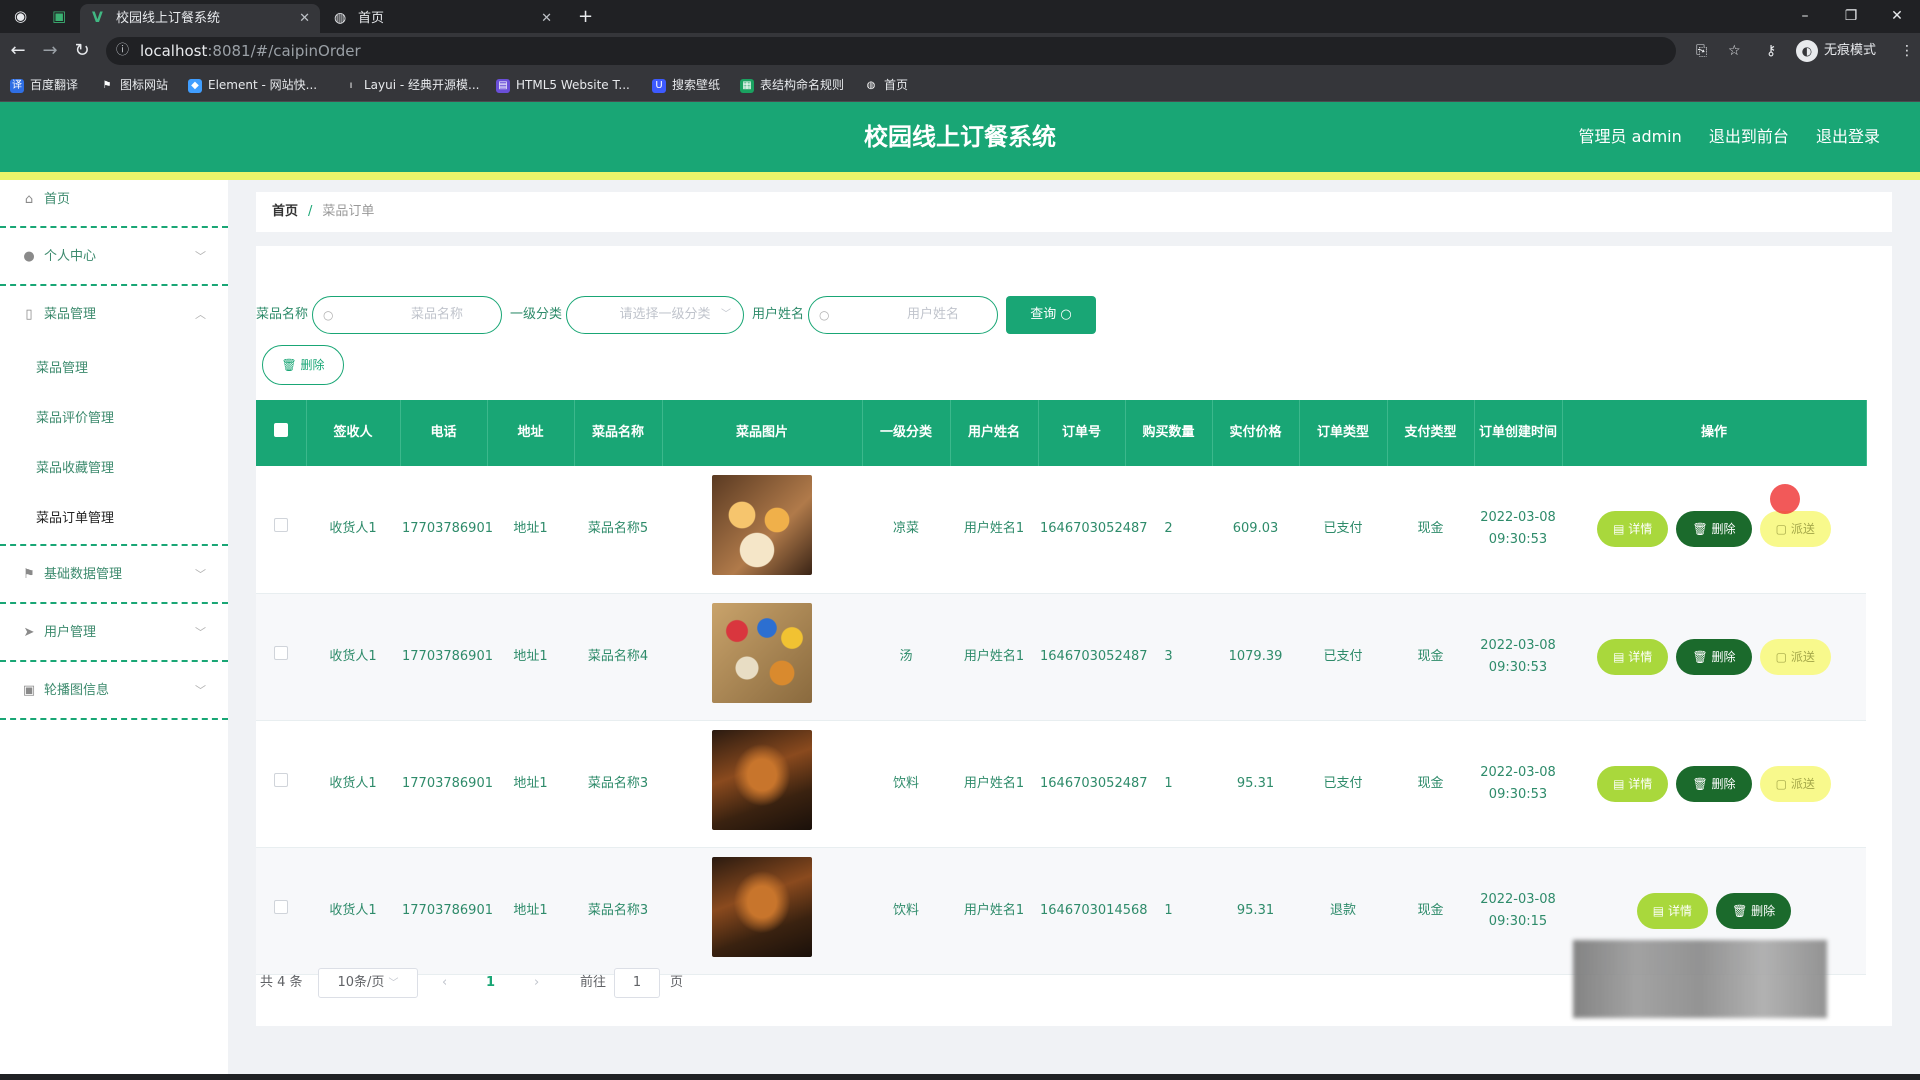 The width and height of the screenshot is (1920, 1080). I want to click on submenu-item-dish-favorite: 菜品收藏管理, so click(114, 469).